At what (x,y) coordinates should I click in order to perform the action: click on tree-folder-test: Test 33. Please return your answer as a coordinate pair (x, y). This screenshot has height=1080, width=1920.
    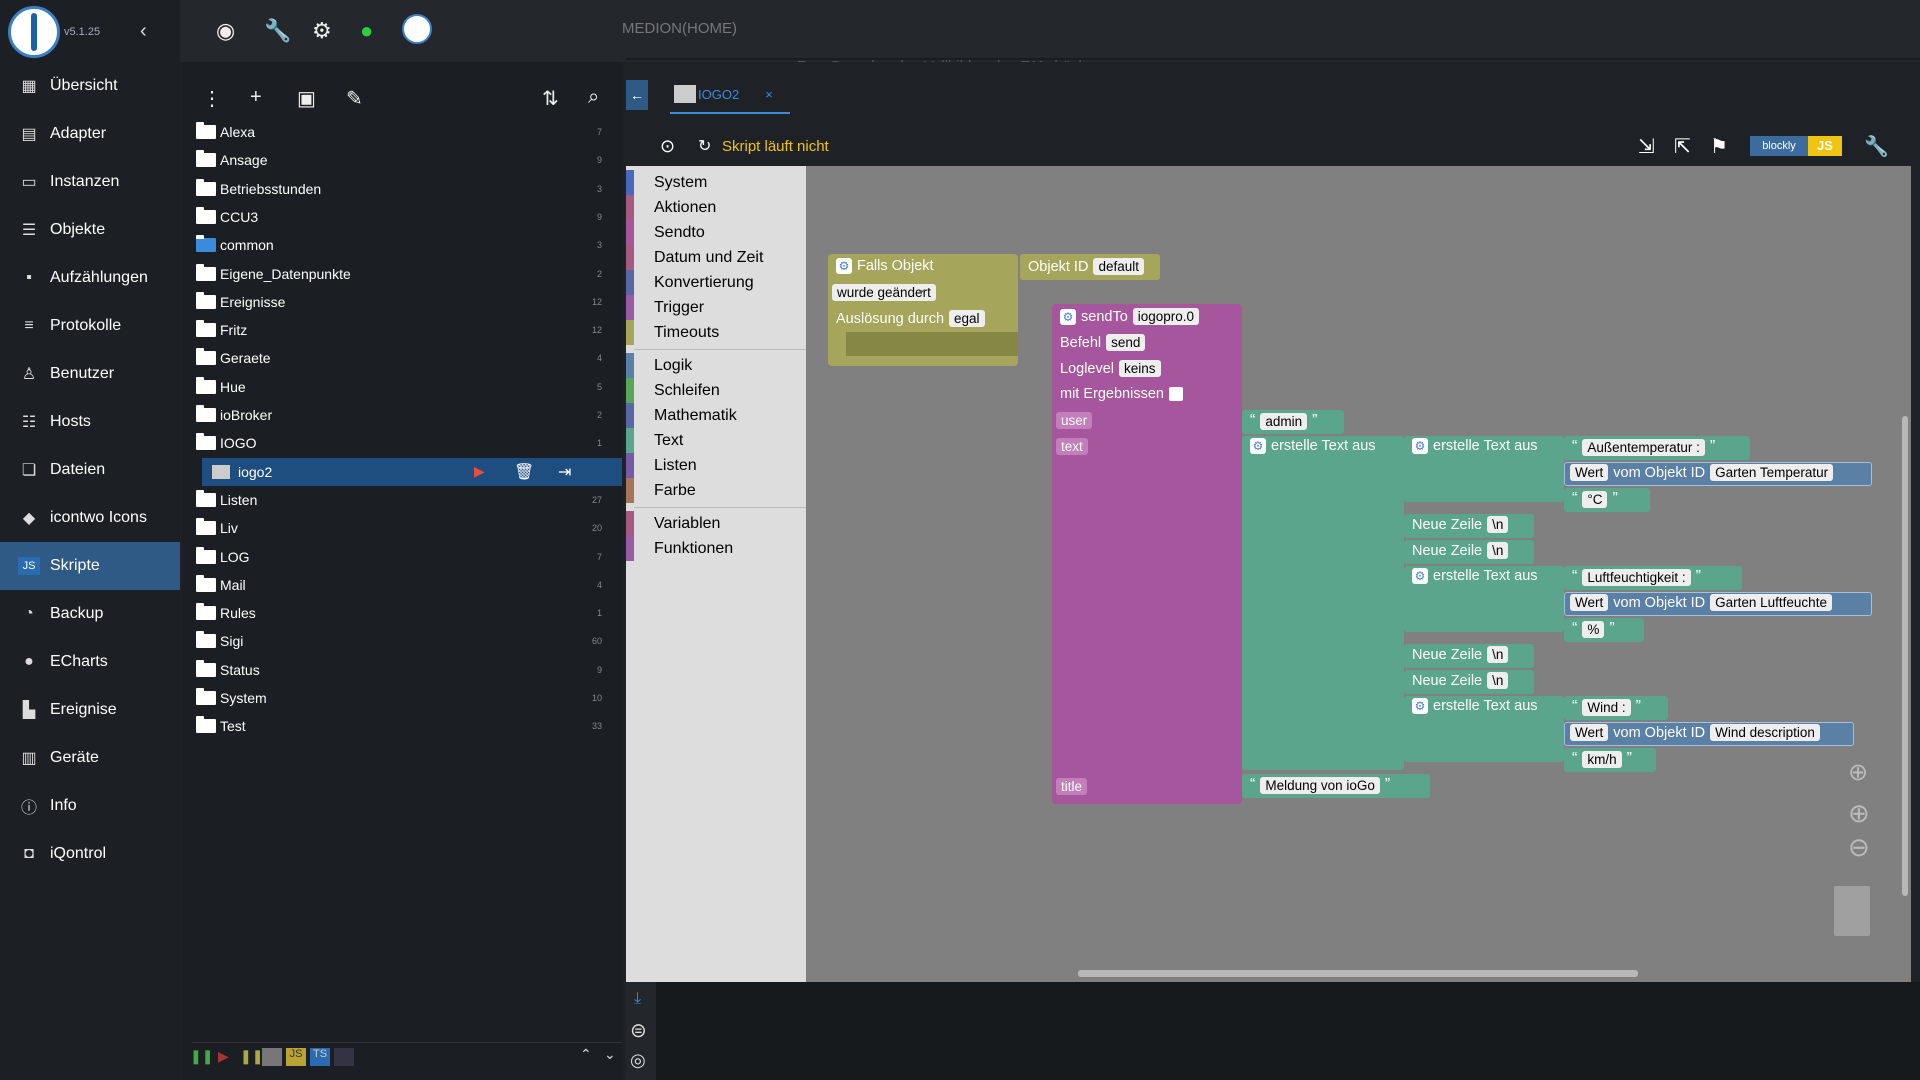
    Looking at the image, I should click on (402, 726).